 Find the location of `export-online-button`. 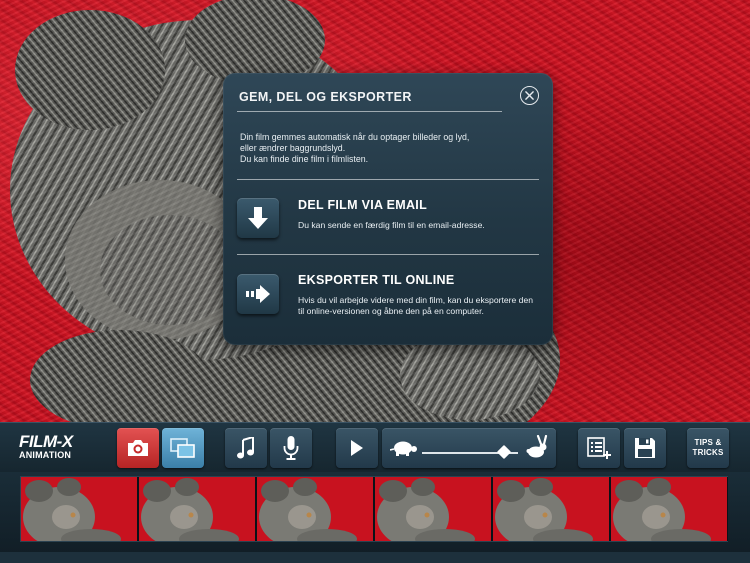

export-online-button is located at coordinates (258, 294).